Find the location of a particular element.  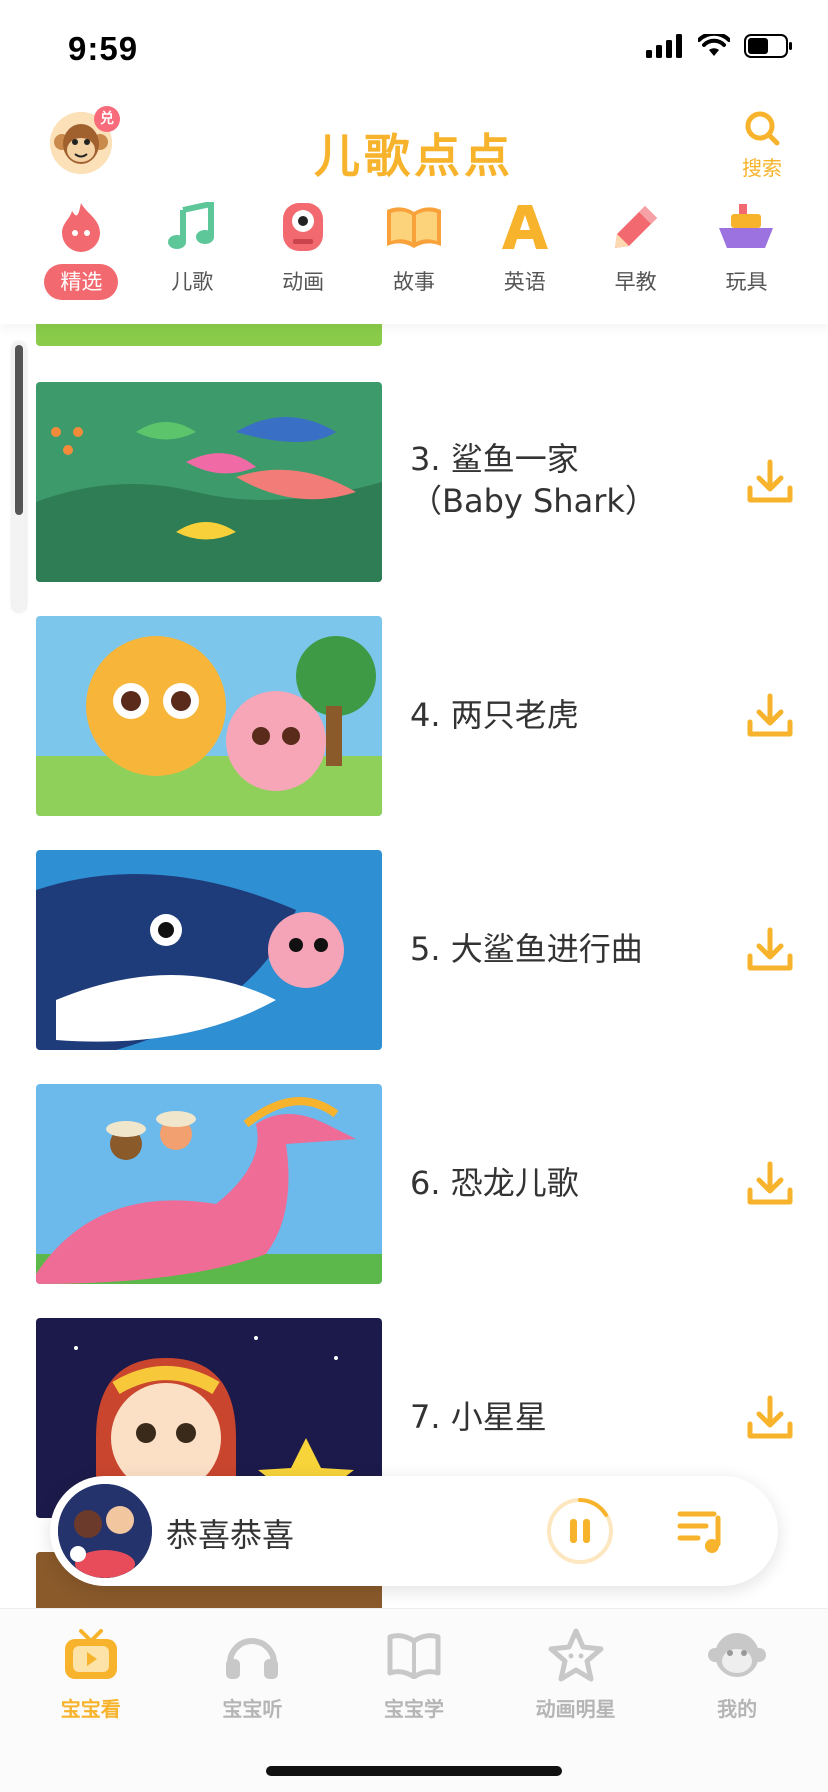

tab-label: 宝宝看 is located at coordinates (90, 1709).